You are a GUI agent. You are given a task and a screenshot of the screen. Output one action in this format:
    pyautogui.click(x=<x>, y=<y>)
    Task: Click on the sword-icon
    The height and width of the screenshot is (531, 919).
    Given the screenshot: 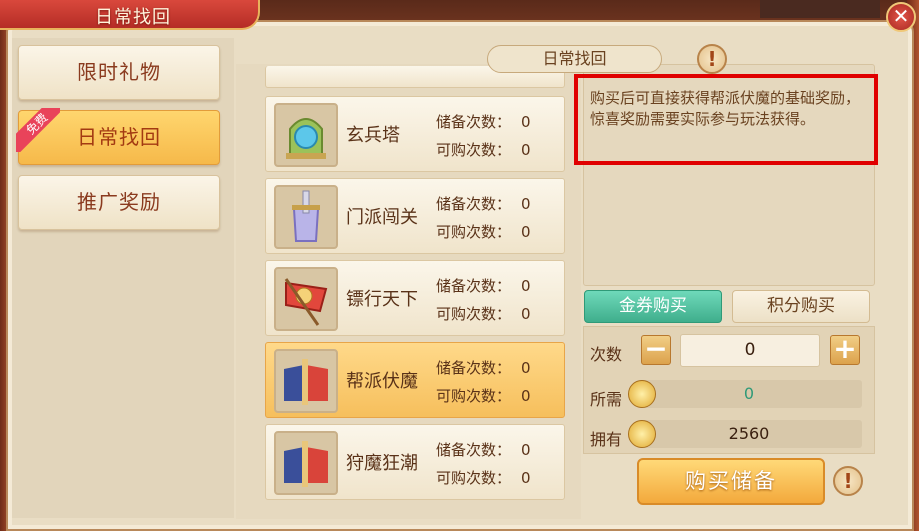 What is the action you would take?
    pyautogui.click(x=306, y=217)
    